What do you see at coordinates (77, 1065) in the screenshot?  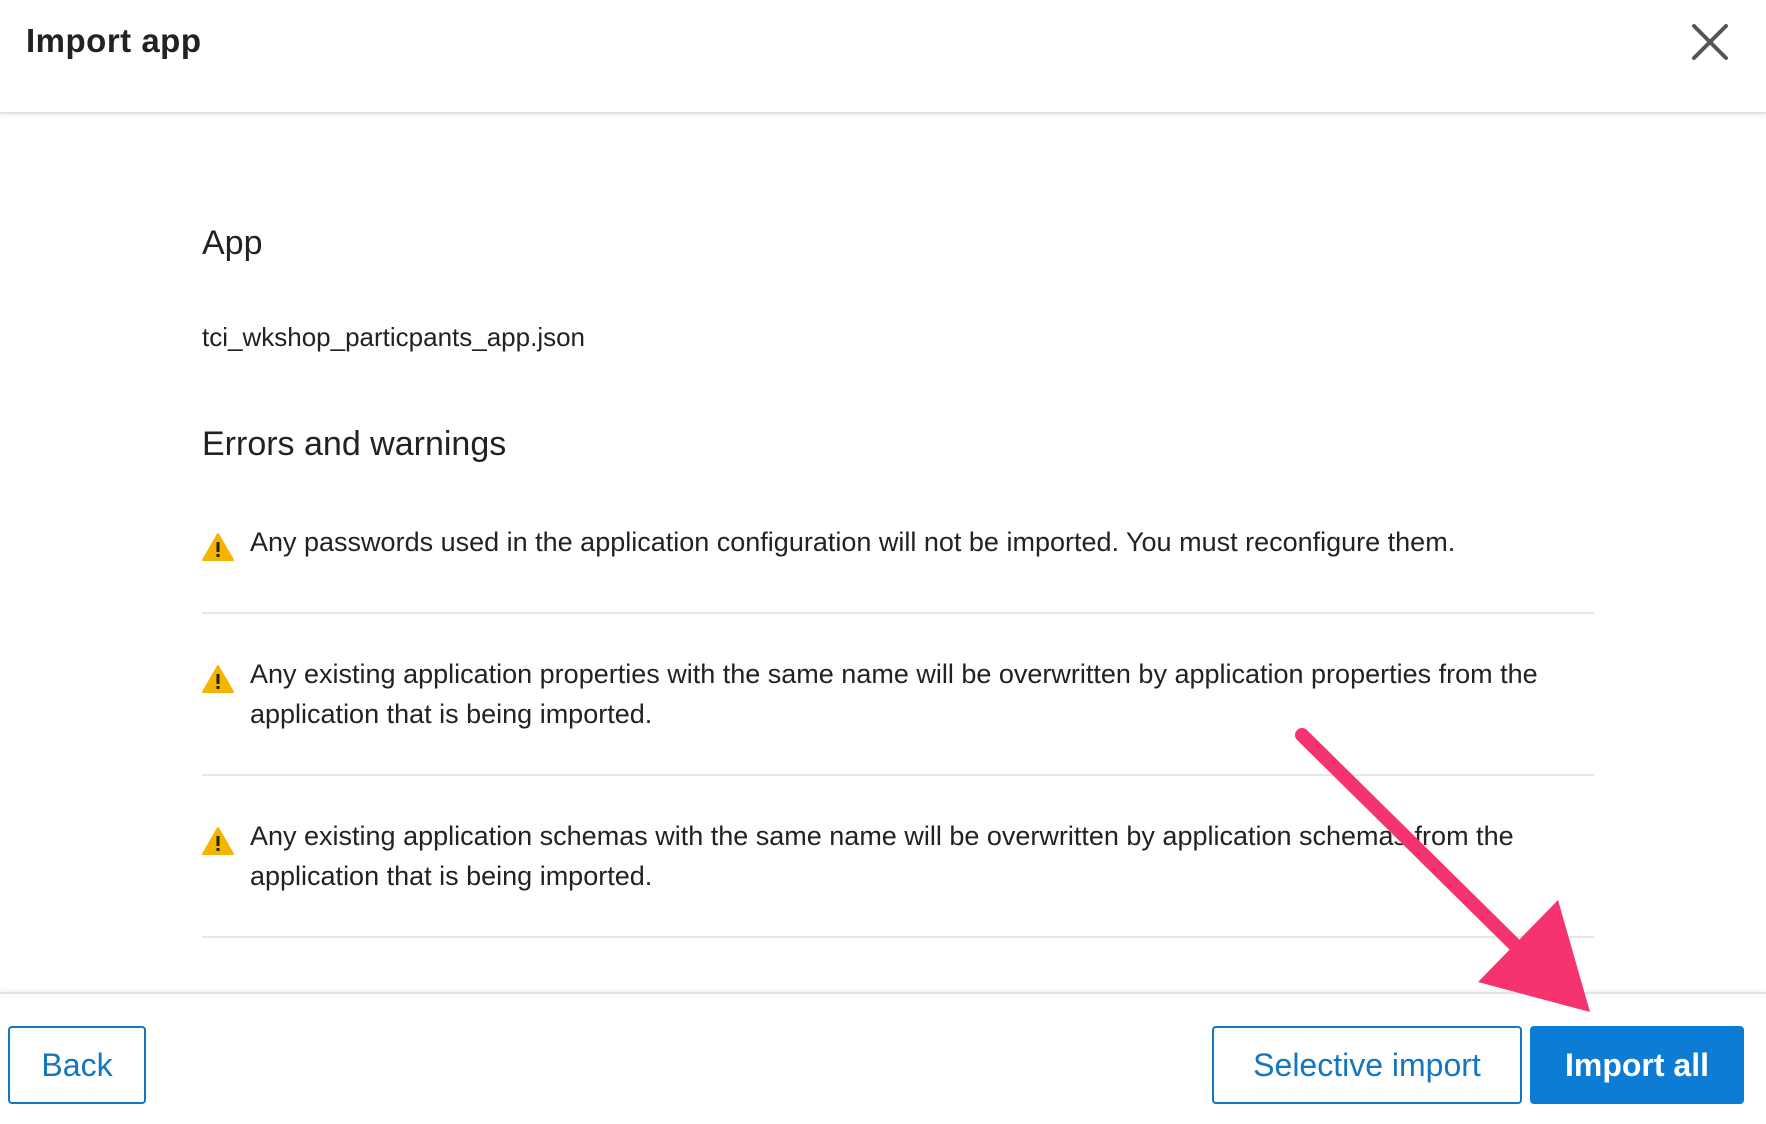 I see `back-button: Back` at bounding box center [77, 1065].